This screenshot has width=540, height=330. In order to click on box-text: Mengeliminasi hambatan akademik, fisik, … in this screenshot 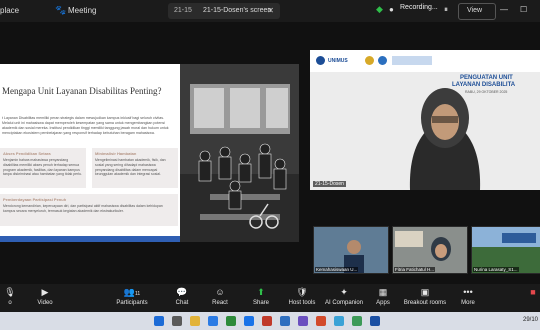, I will do `click(130, 167)`.